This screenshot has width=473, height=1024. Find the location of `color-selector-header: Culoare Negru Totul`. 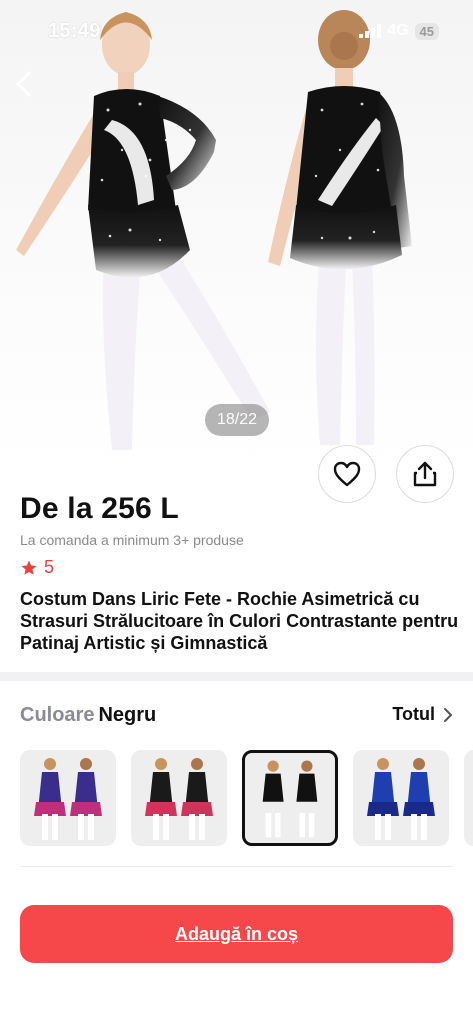

color-selector-header: Culoare Negru Totul is located at coordinates (236, 717).